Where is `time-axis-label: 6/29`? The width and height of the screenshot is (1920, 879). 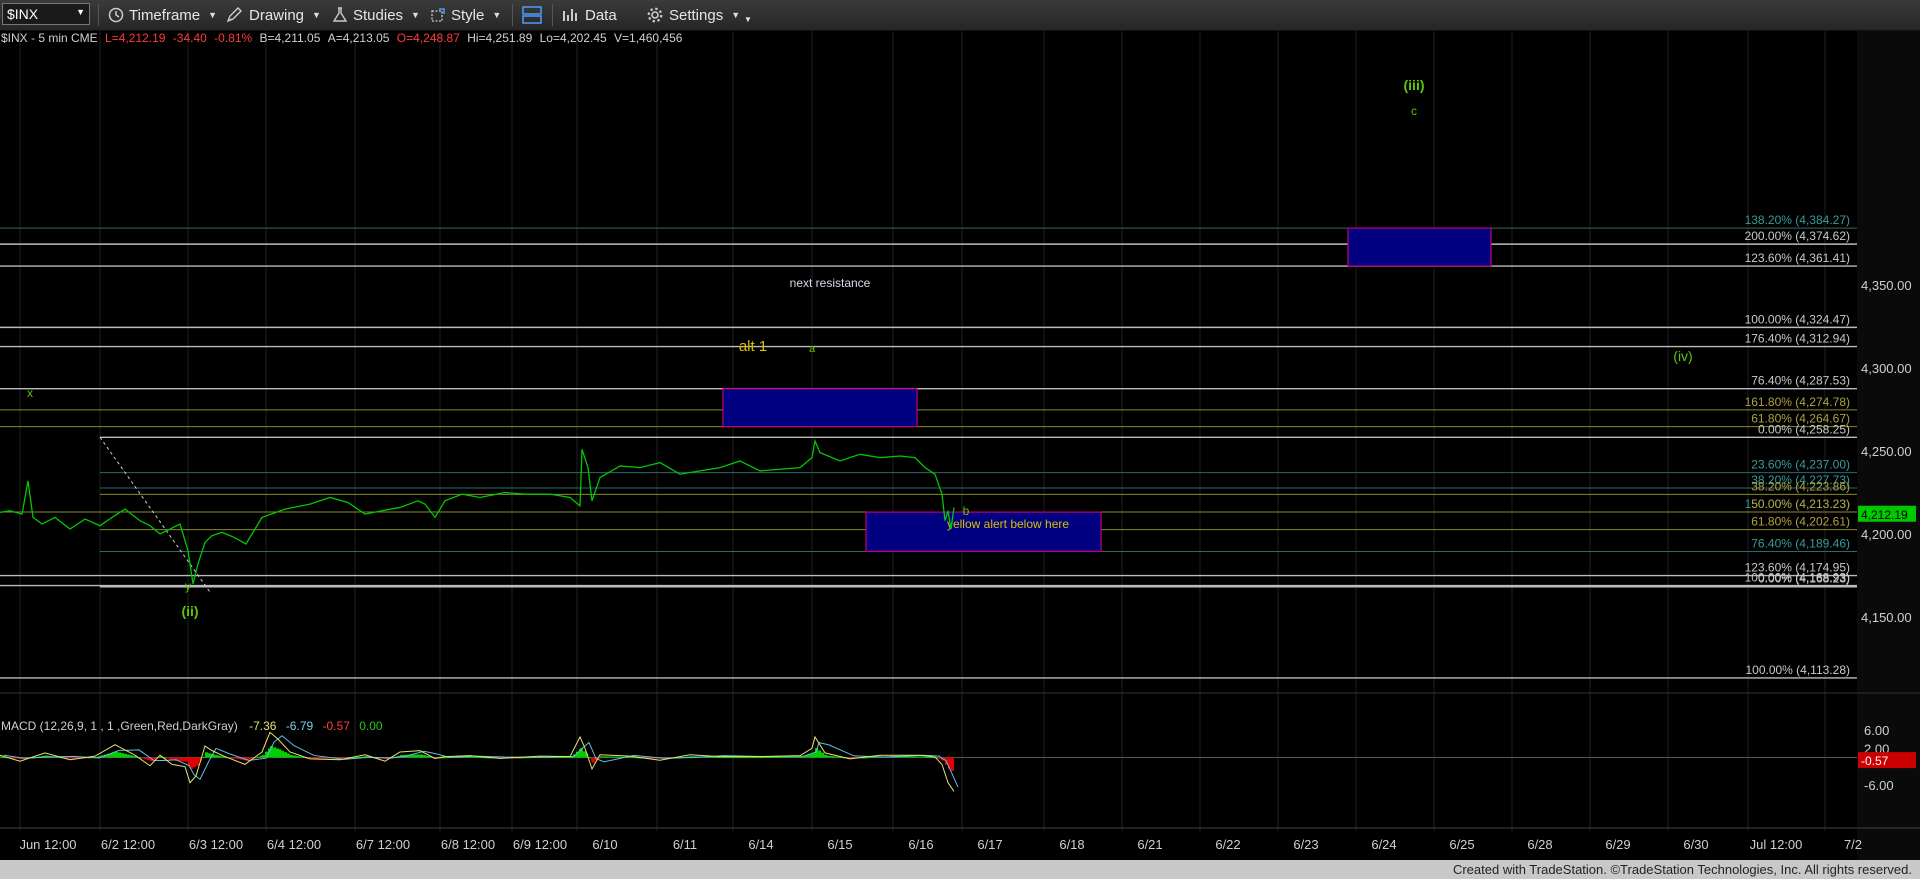
time-axis-label: 6/29 is located at coordinates (1617, 844).